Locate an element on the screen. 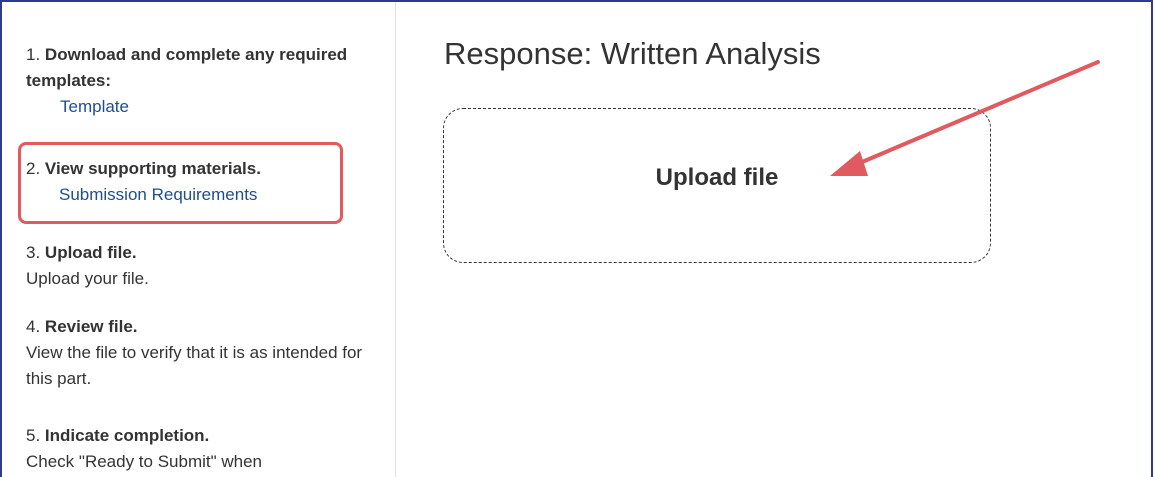  step-number: 1. is located at coordinates (33, 54).